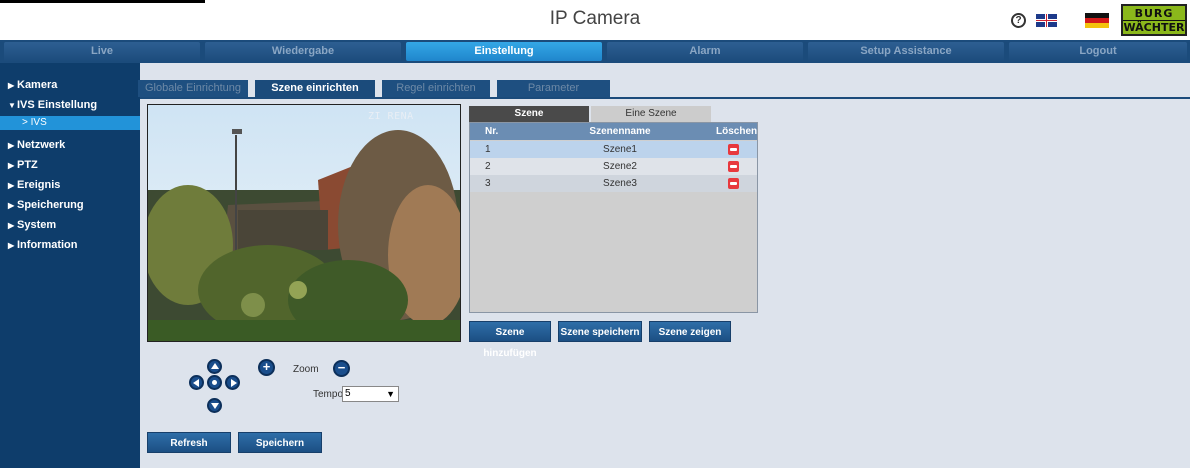  I want to click on row-scene-name: Szene2, so click(620, 166).